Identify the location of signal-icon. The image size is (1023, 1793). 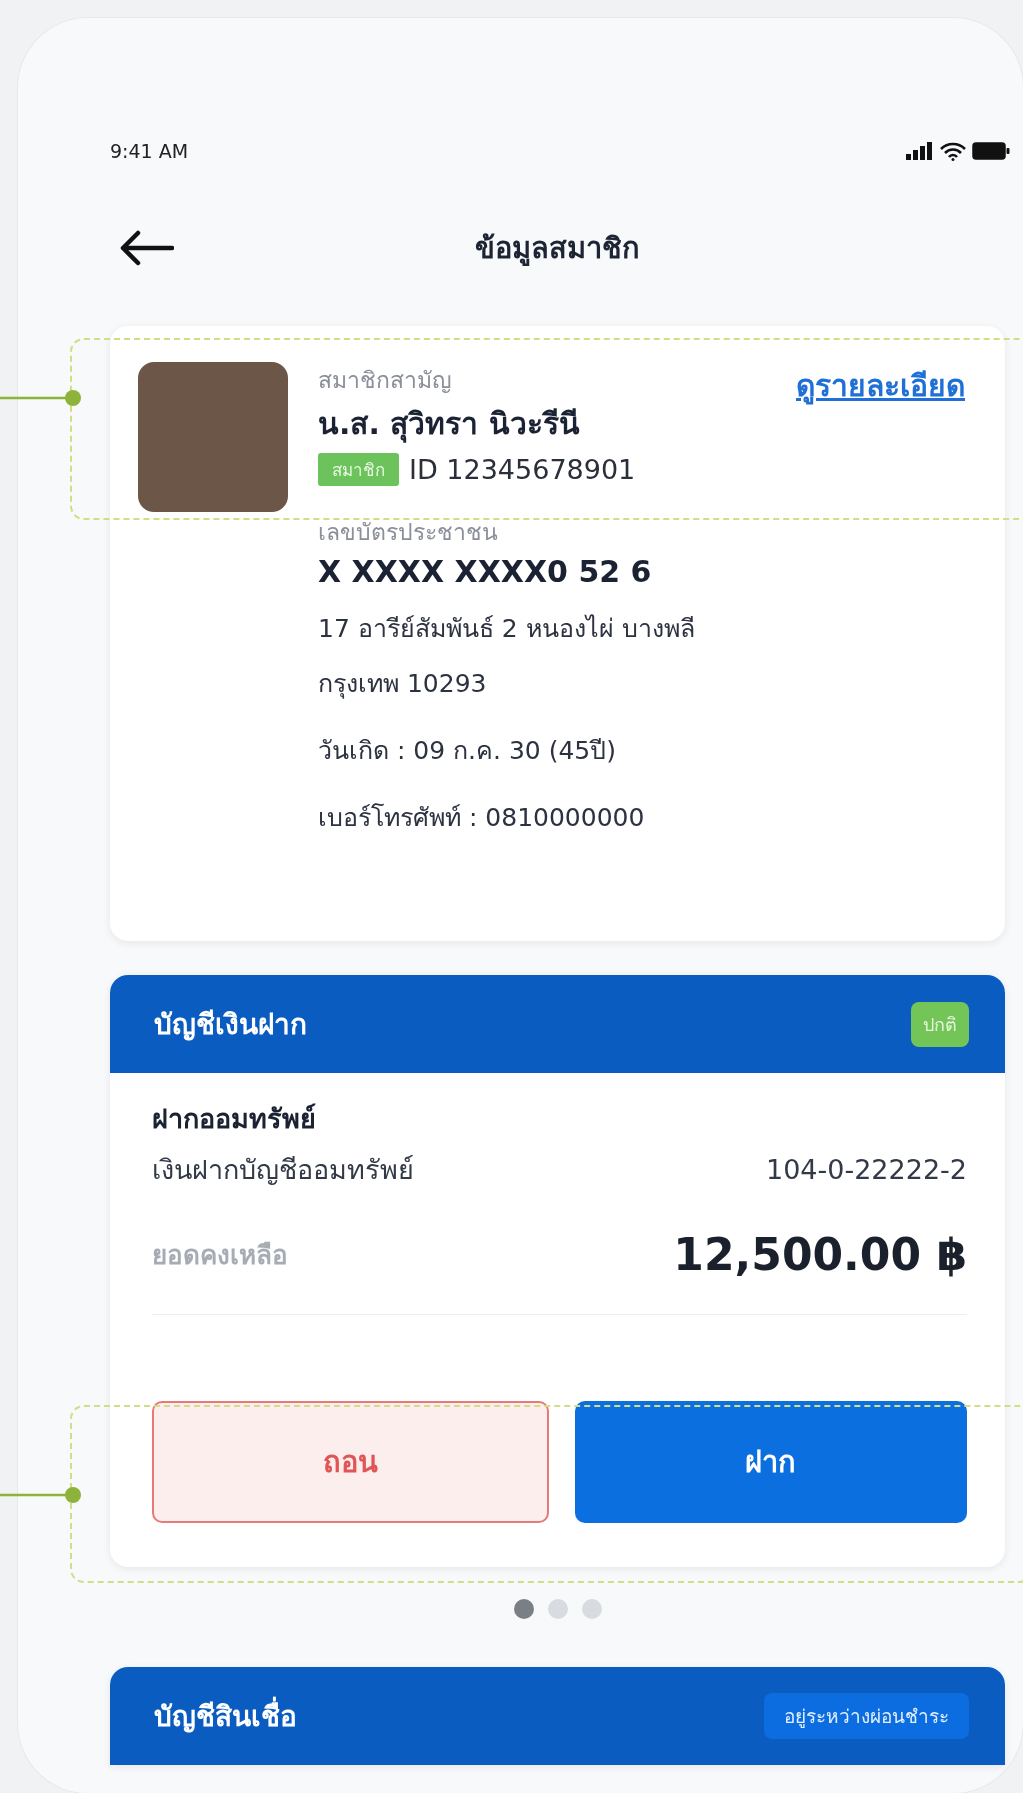
(920, 151).